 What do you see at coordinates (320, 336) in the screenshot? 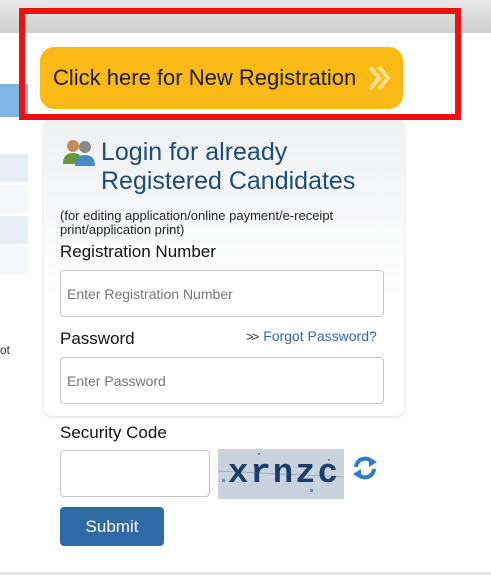
I see `forgot-password-label: Forgot Password?` at bounding box center [320, 336].